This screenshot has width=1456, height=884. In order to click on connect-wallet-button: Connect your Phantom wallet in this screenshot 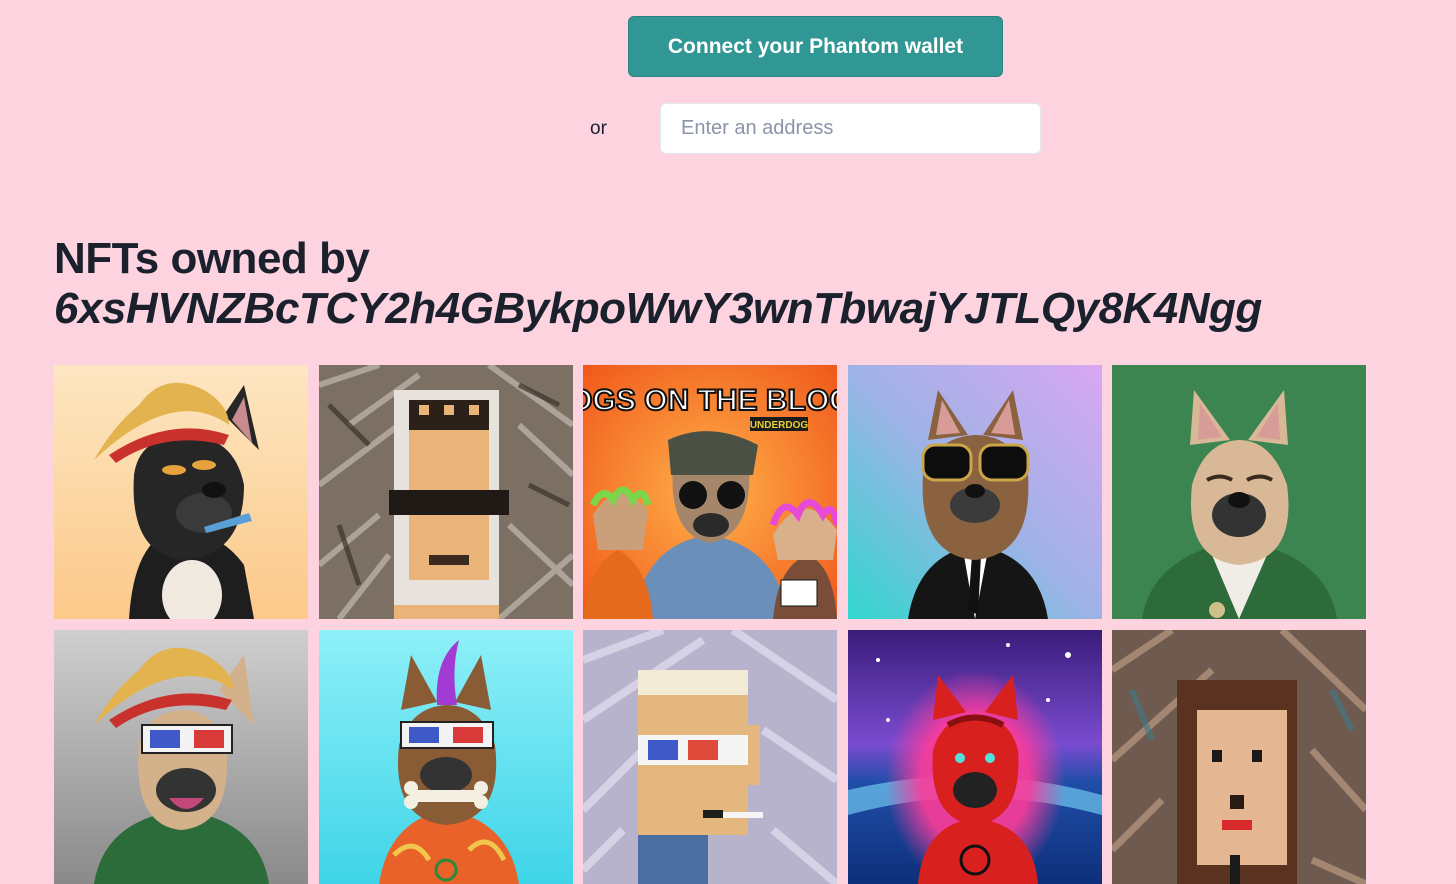, I will do `click(815, 46)`.